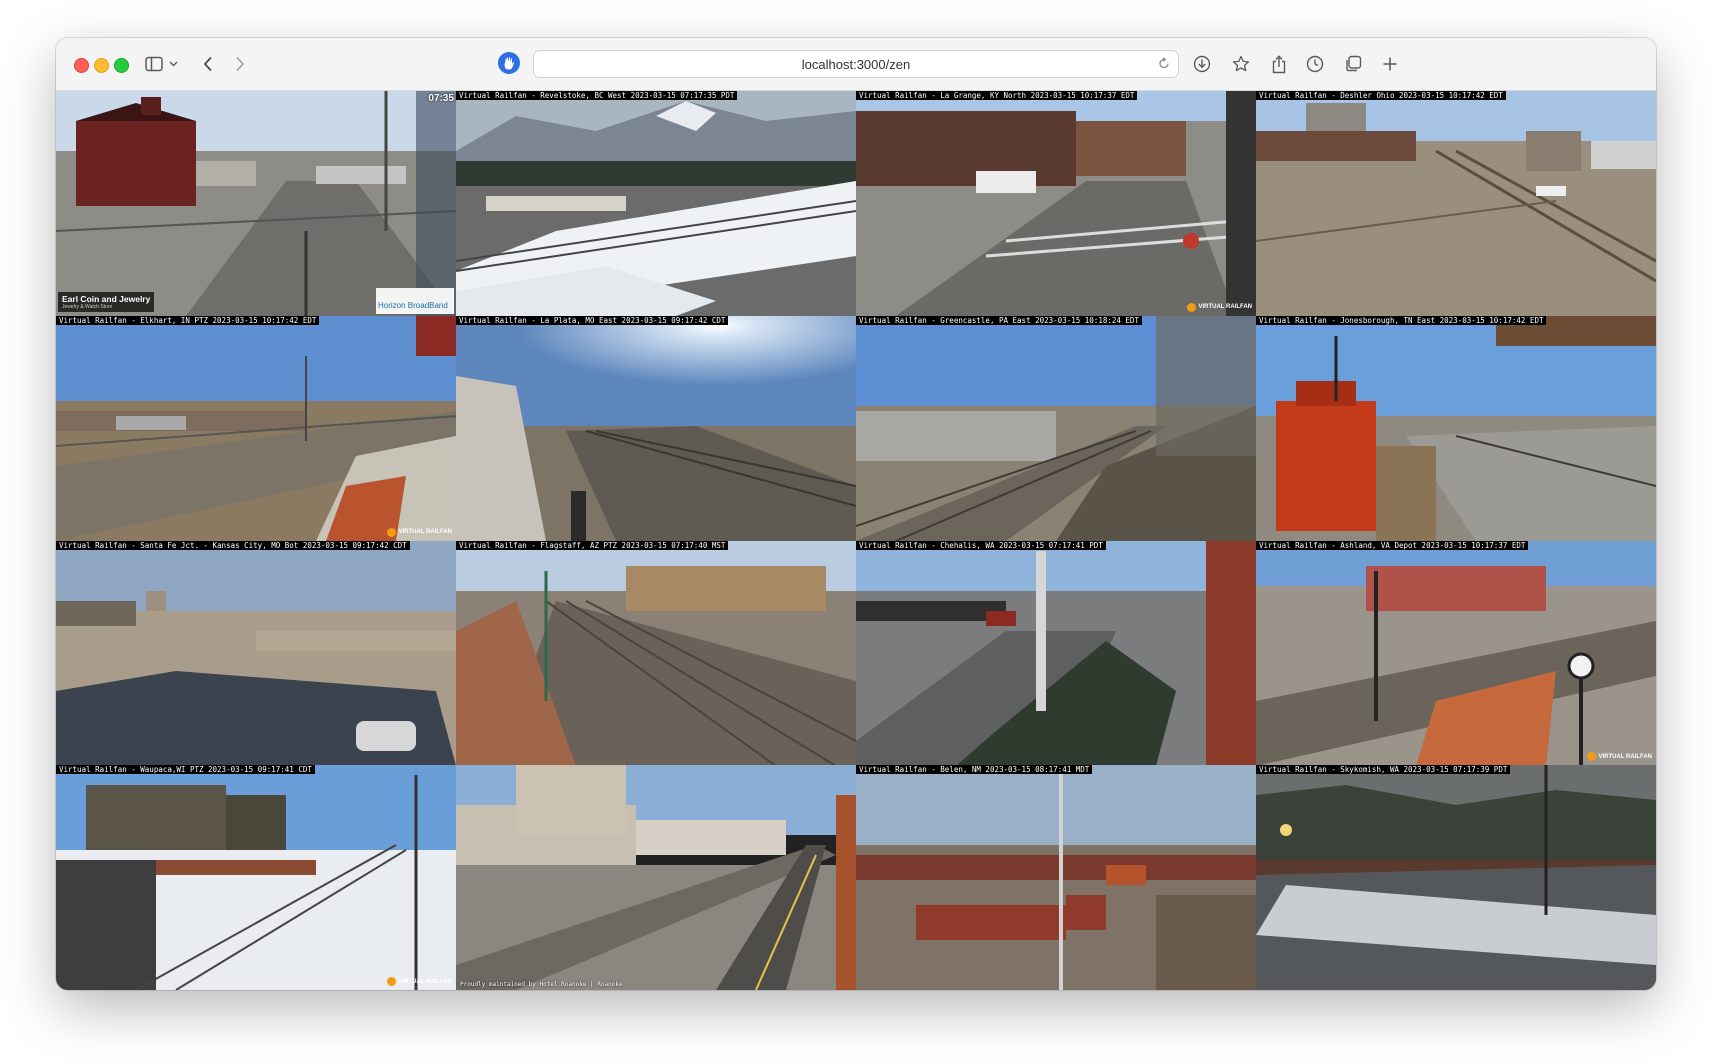  What do you see at coordinates (1241, 64) in the screenshot?
I see `star-icon` at bounding box center [1241, 64].